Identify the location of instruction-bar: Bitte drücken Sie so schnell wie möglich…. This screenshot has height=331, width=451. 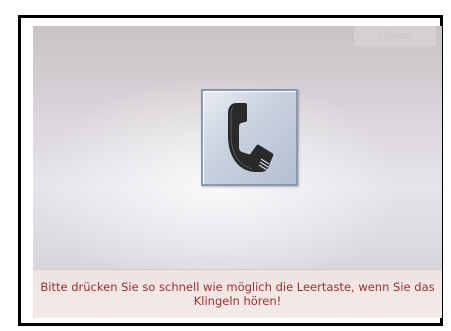
(237, 293).